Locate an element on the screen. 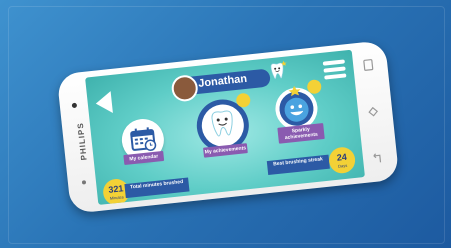 The height and width of the screenshot is (248, 451). profile-name: Jonathan is located at coordinates (222, 81).